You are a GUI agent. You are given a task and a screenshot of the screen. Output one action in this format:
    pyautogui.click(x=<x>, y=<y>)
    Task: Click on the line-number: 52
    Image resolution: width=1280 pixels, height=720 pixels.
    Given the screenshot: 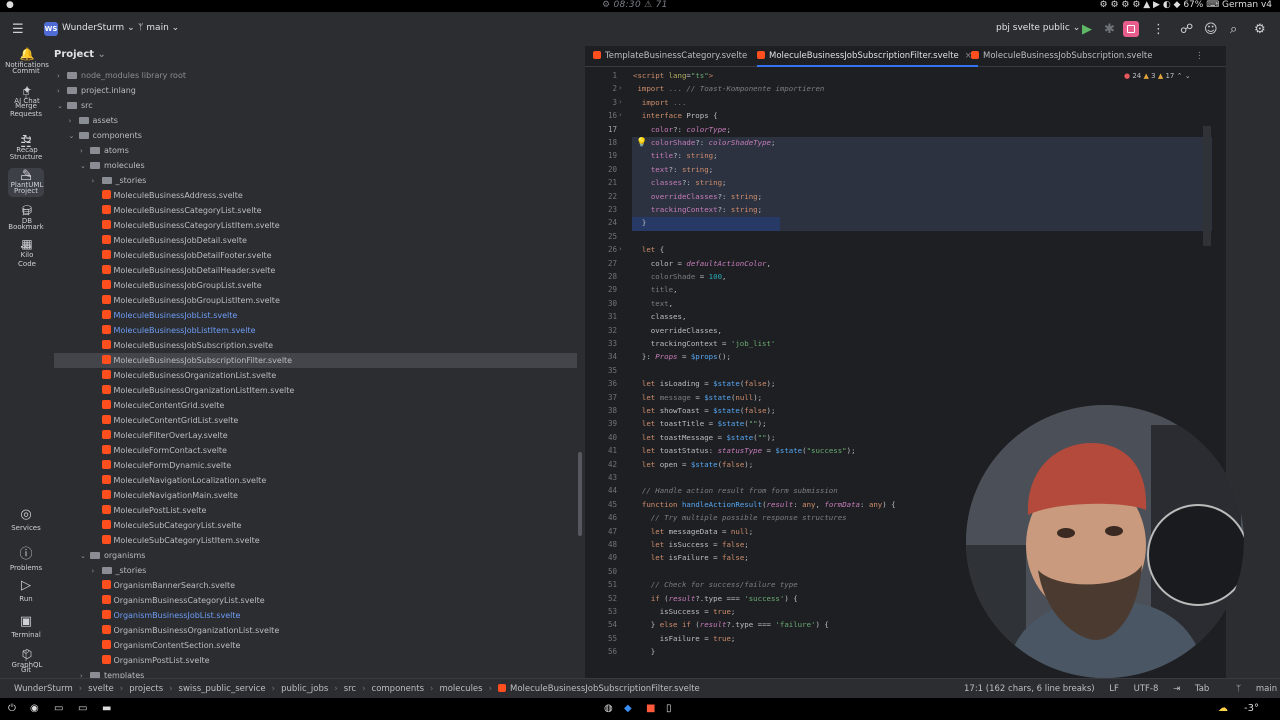 What is the action you would take?
    pyautogui.click(x=608, y=598)
    